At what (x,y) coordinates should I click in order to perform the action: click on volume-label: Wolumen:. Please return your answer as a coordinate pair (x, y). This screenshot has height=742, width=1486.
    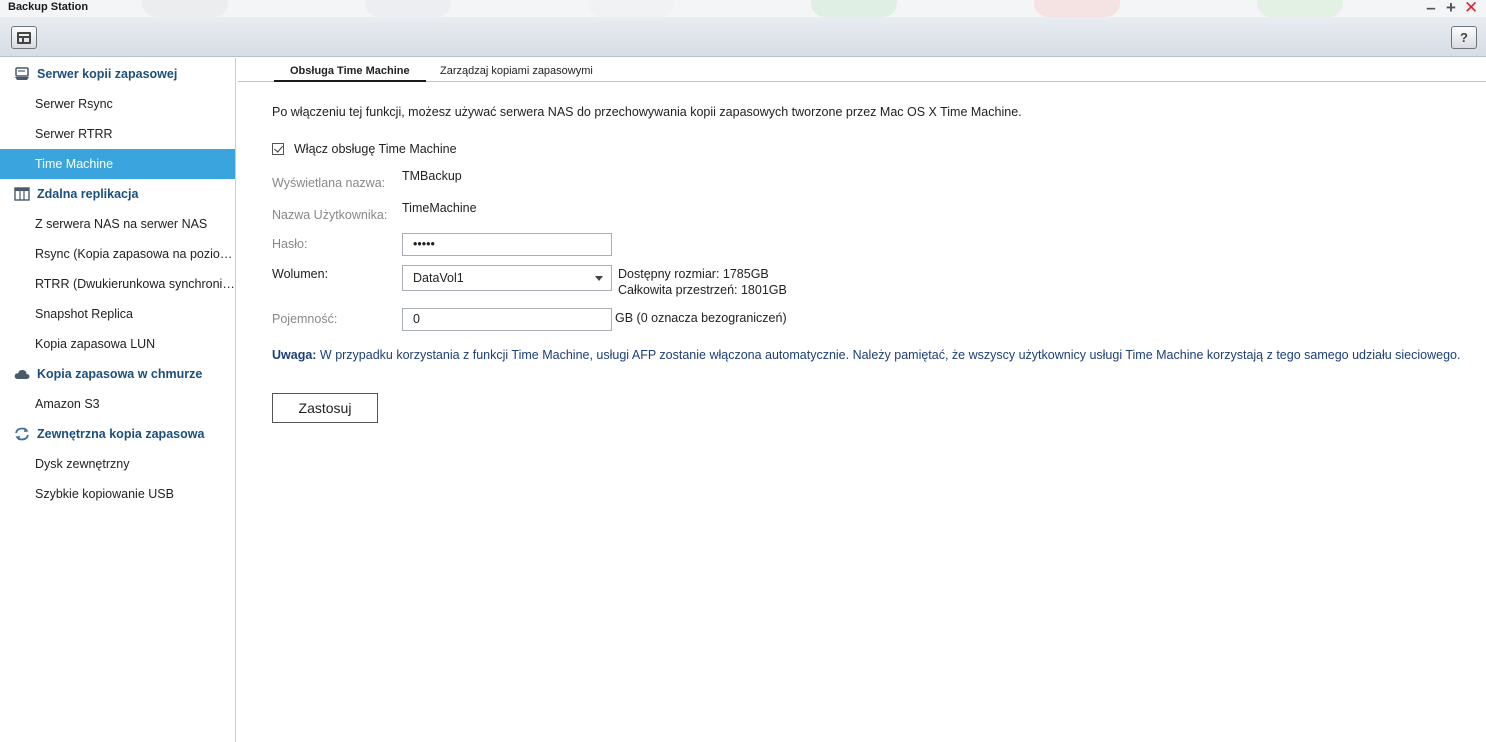
    Looking at the image, I should click on (300, 274).